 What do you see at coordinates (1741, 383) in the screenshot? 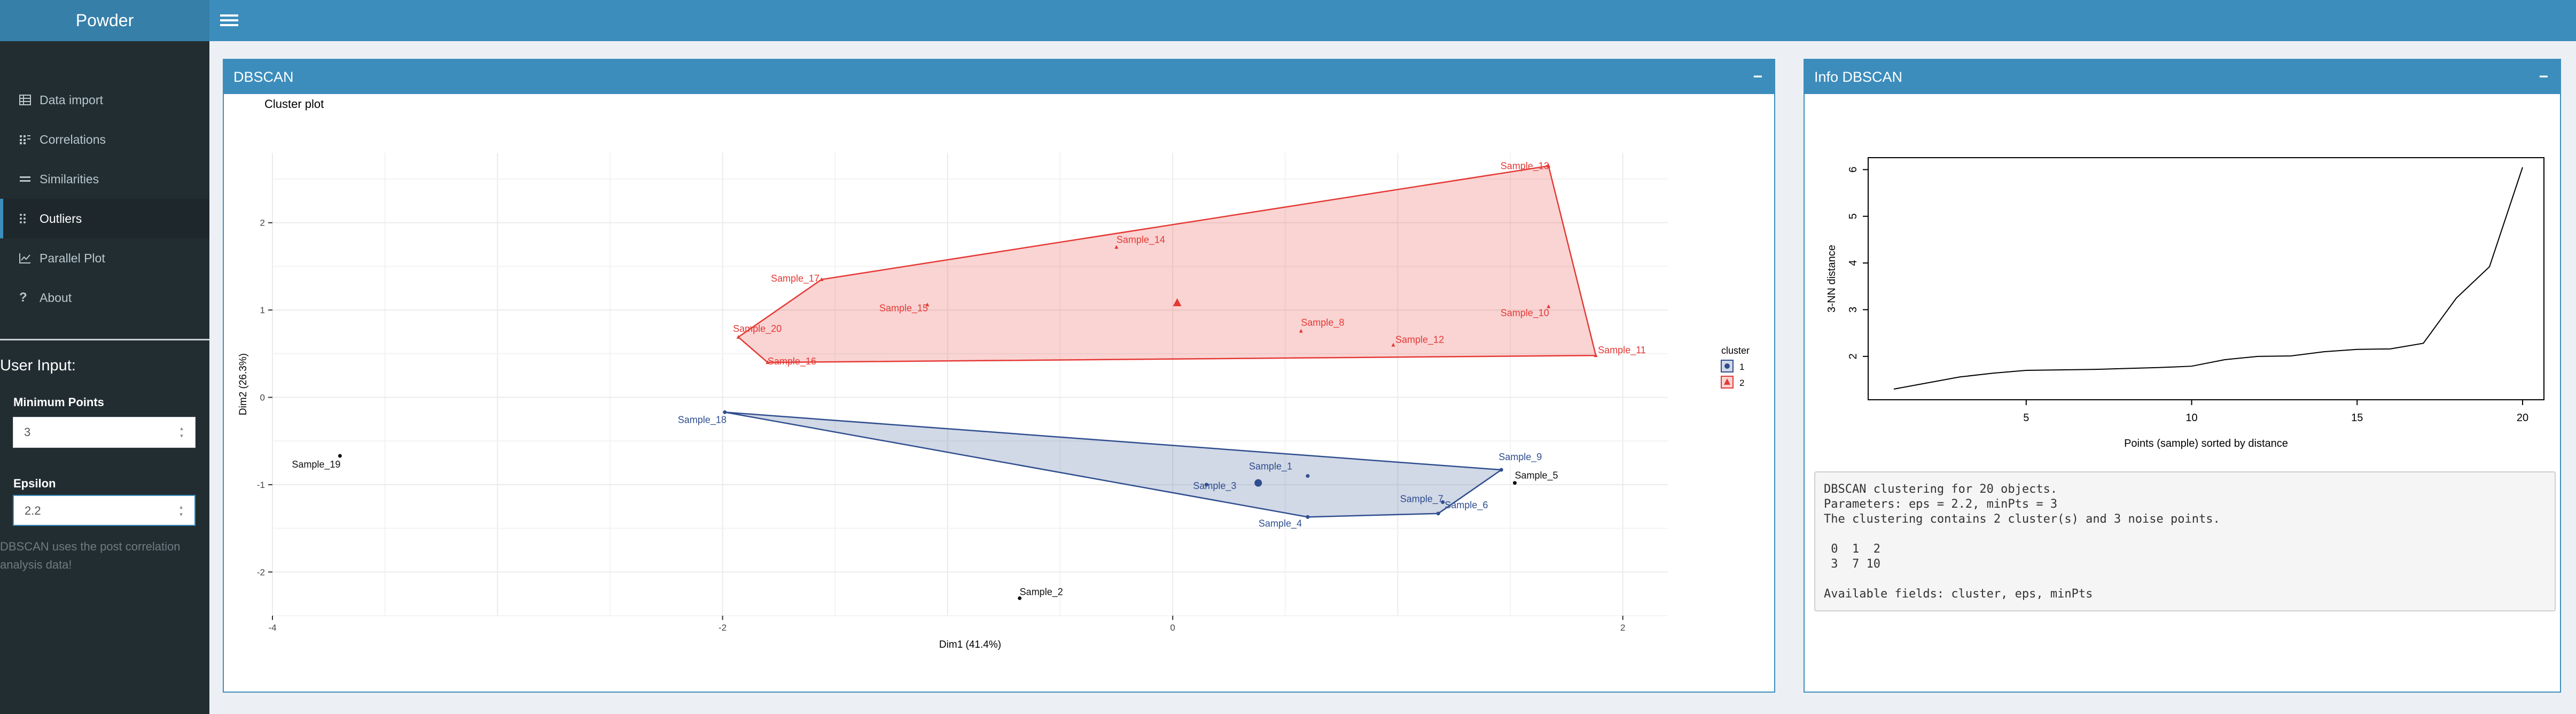
I see `legend-label: 2` at bounding box center [1741, 383].